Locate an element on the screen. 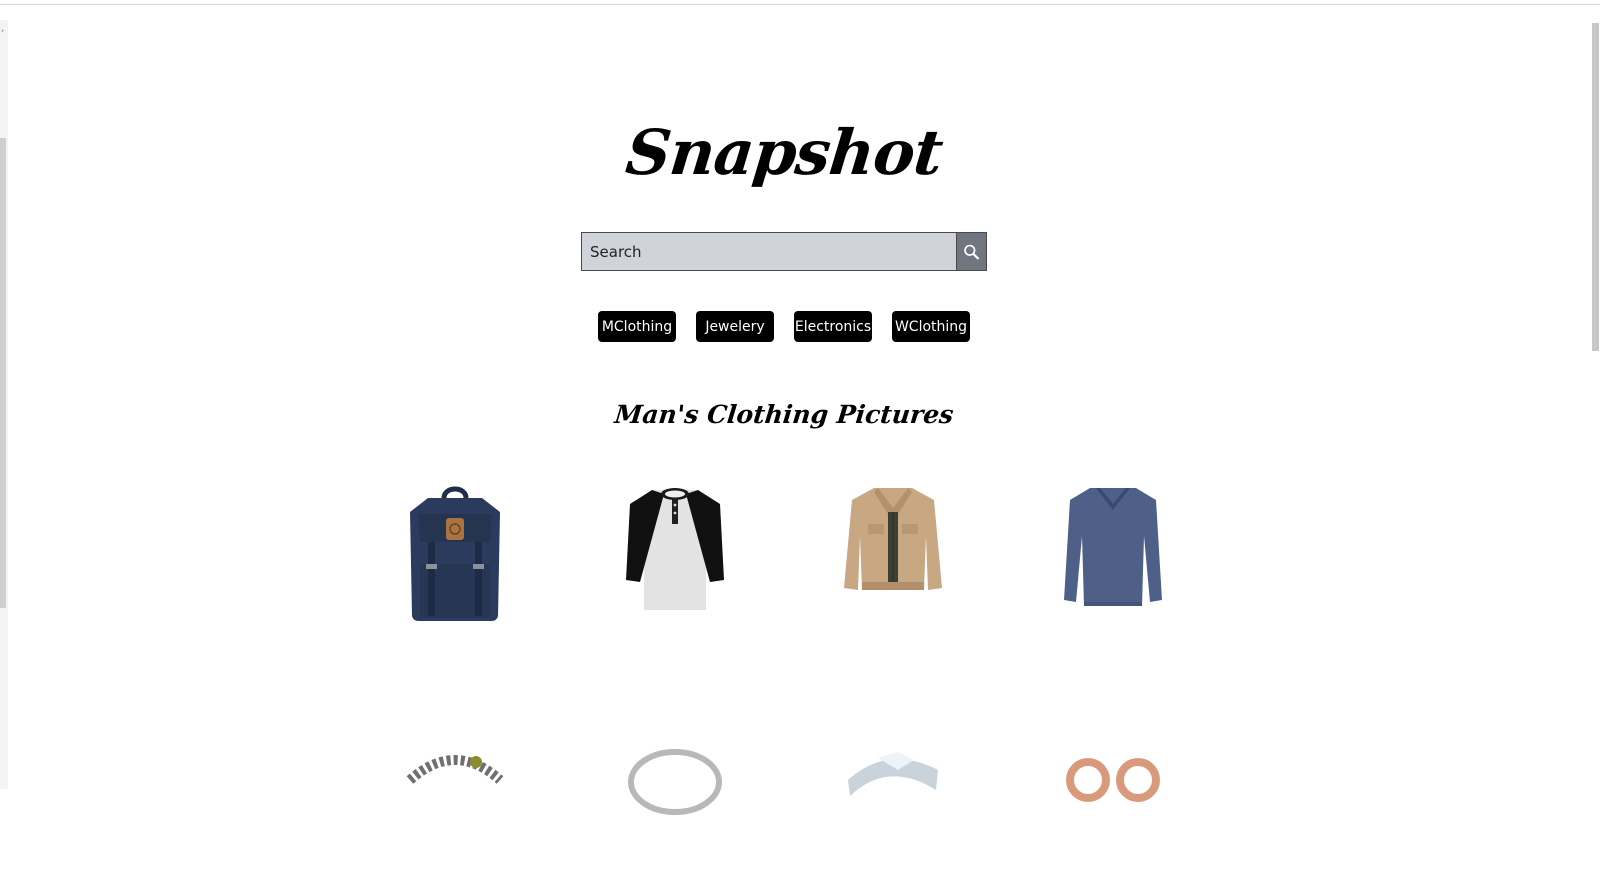 The image size is (1600, 890). browser-top-border is located at coordinates (800, 2).